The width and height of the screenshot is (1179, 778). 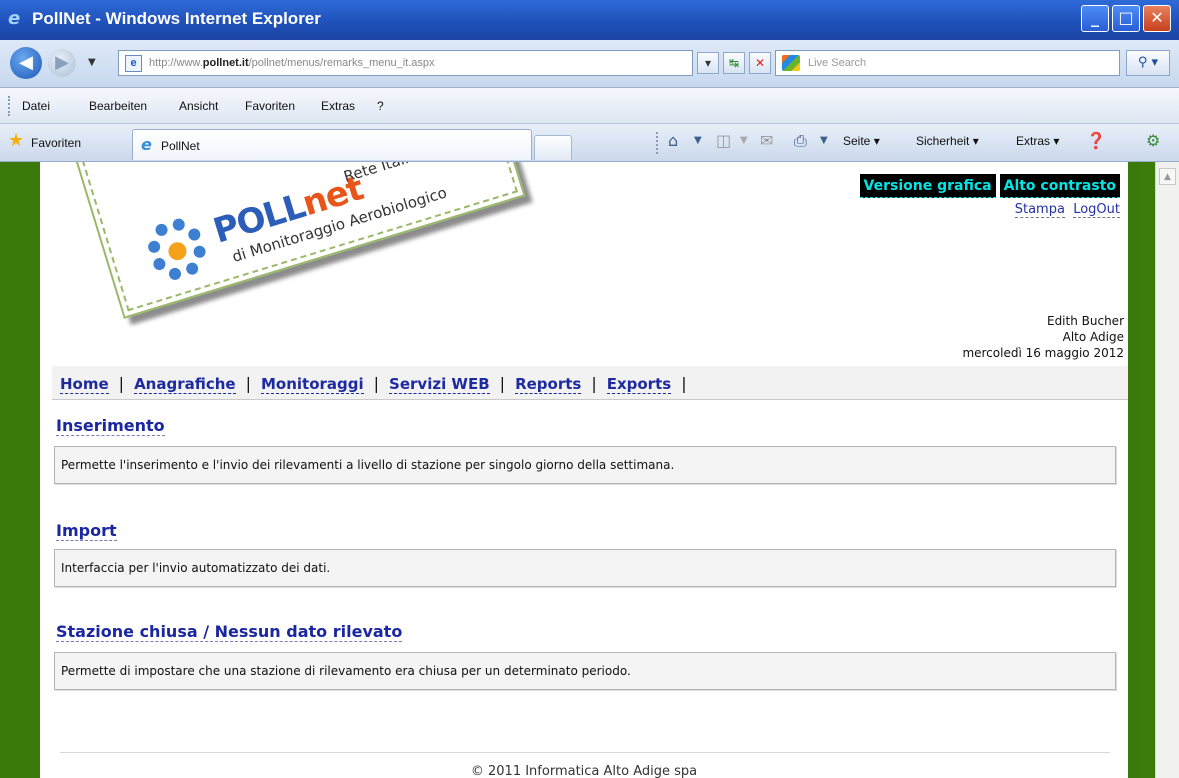 I want to click on home-icon: ⌂, so click(x=673, y=141).